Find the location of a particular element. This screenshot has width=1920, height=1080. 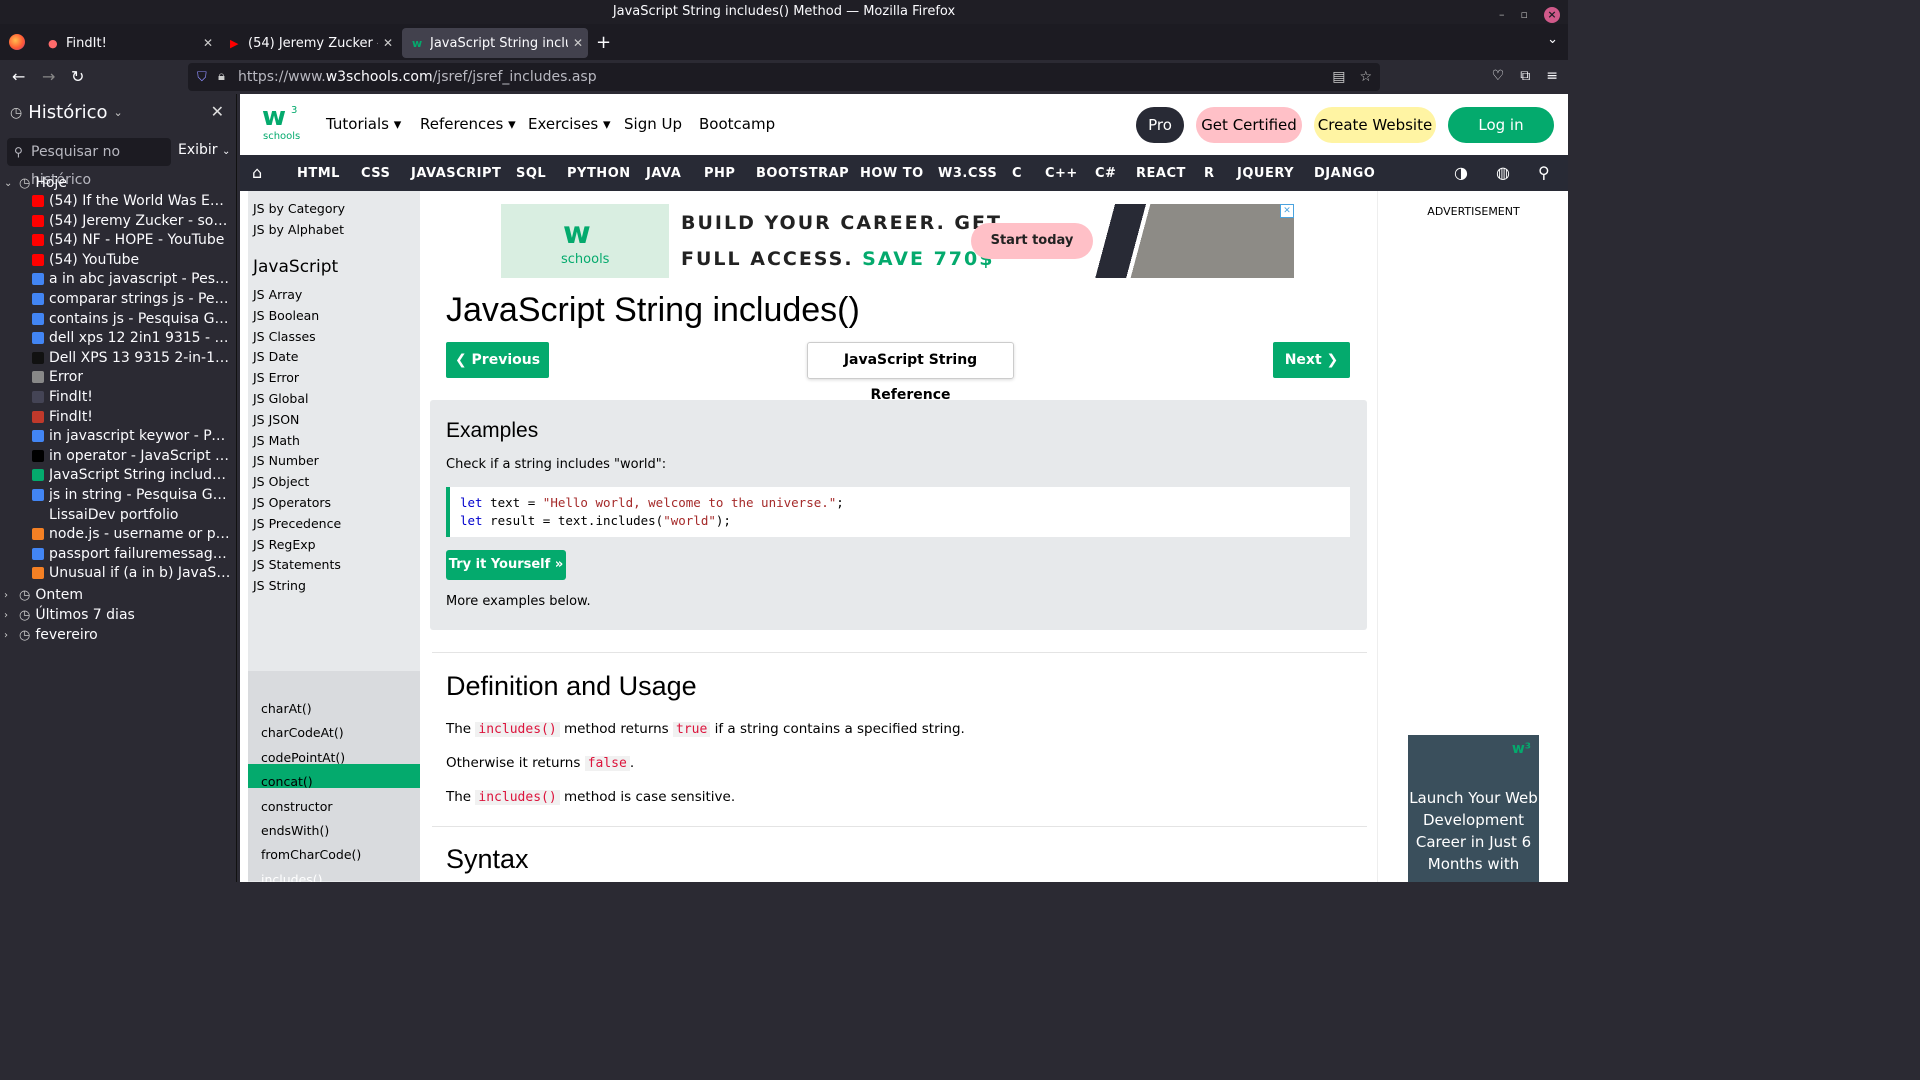

next-button: Next ❯ is located at coordinates (1311, 360).